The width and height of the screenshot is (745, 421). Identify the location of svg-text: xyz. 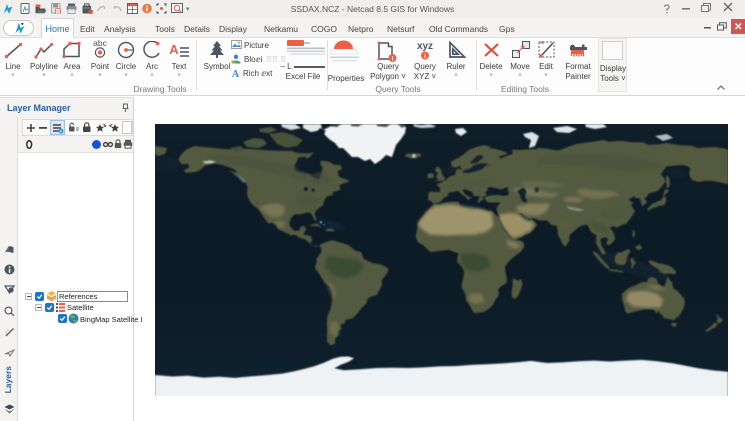
(425, 46).